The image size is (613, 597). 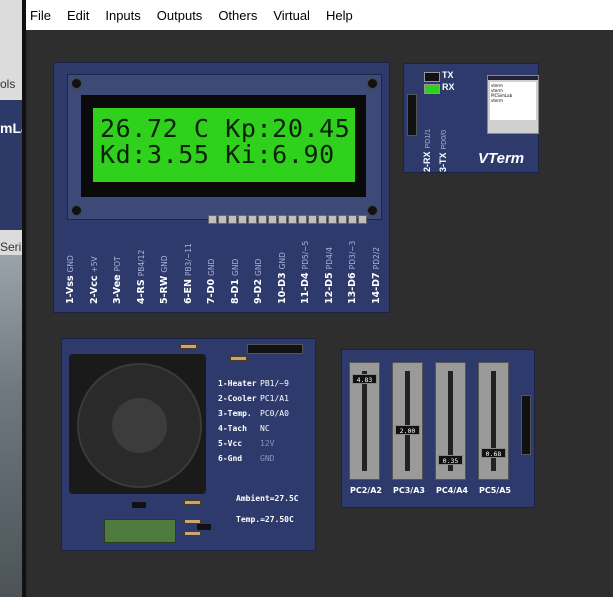 I want to click on lcd-module: 26.72 C Kp:20.45 Kd:3.55 Ki:6.90, so click(x=224, y=149).